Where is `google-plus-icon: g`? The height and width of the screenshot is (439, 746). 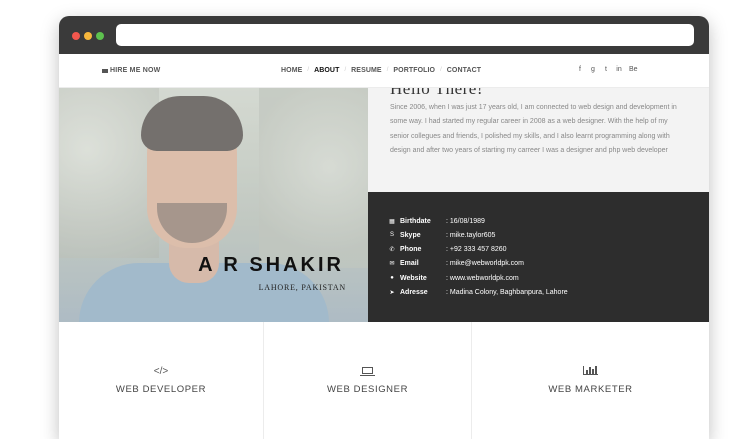
google-plus-icon: g is located at coordinates (593, 69).